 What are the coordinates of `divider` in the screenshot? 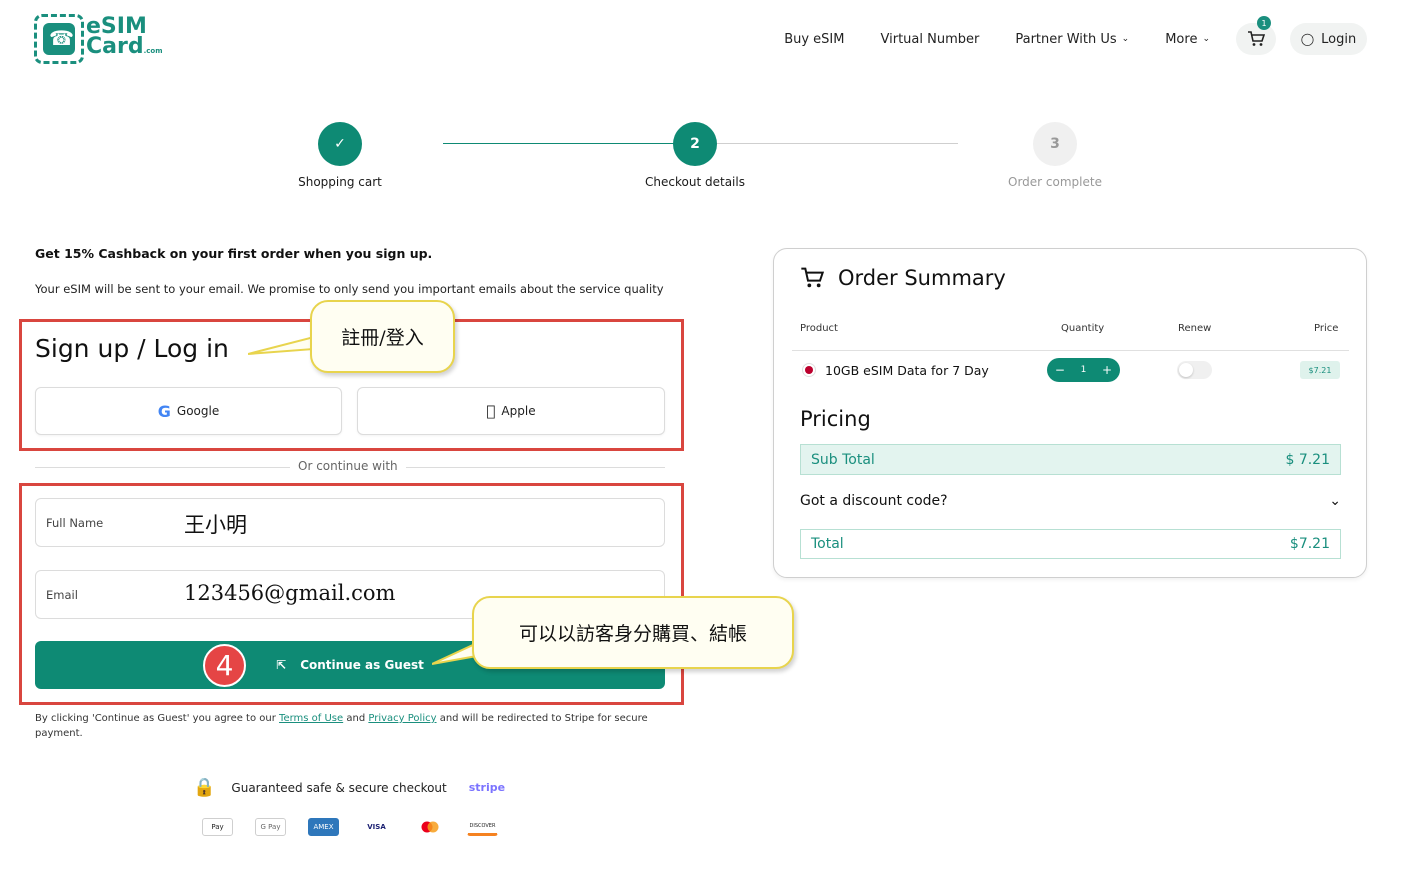 It's located at (1070, 350).